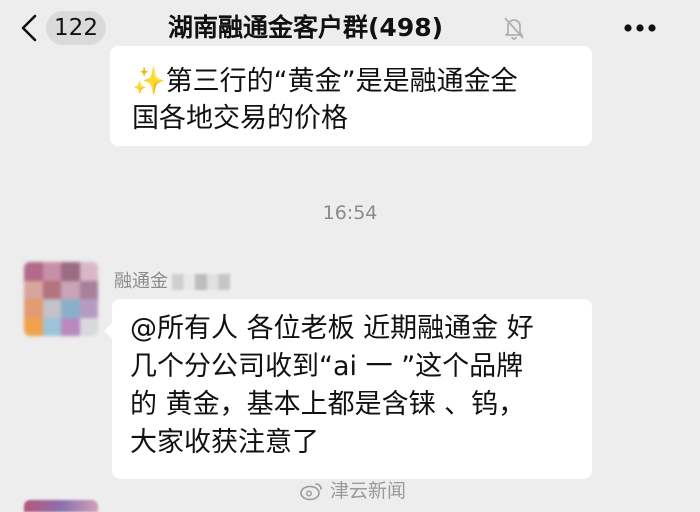 This screenshot has height=512, width=700. Describe the element at coordinates (514, 28) in the screenshot. I see `mute-bell-icon` at that location.